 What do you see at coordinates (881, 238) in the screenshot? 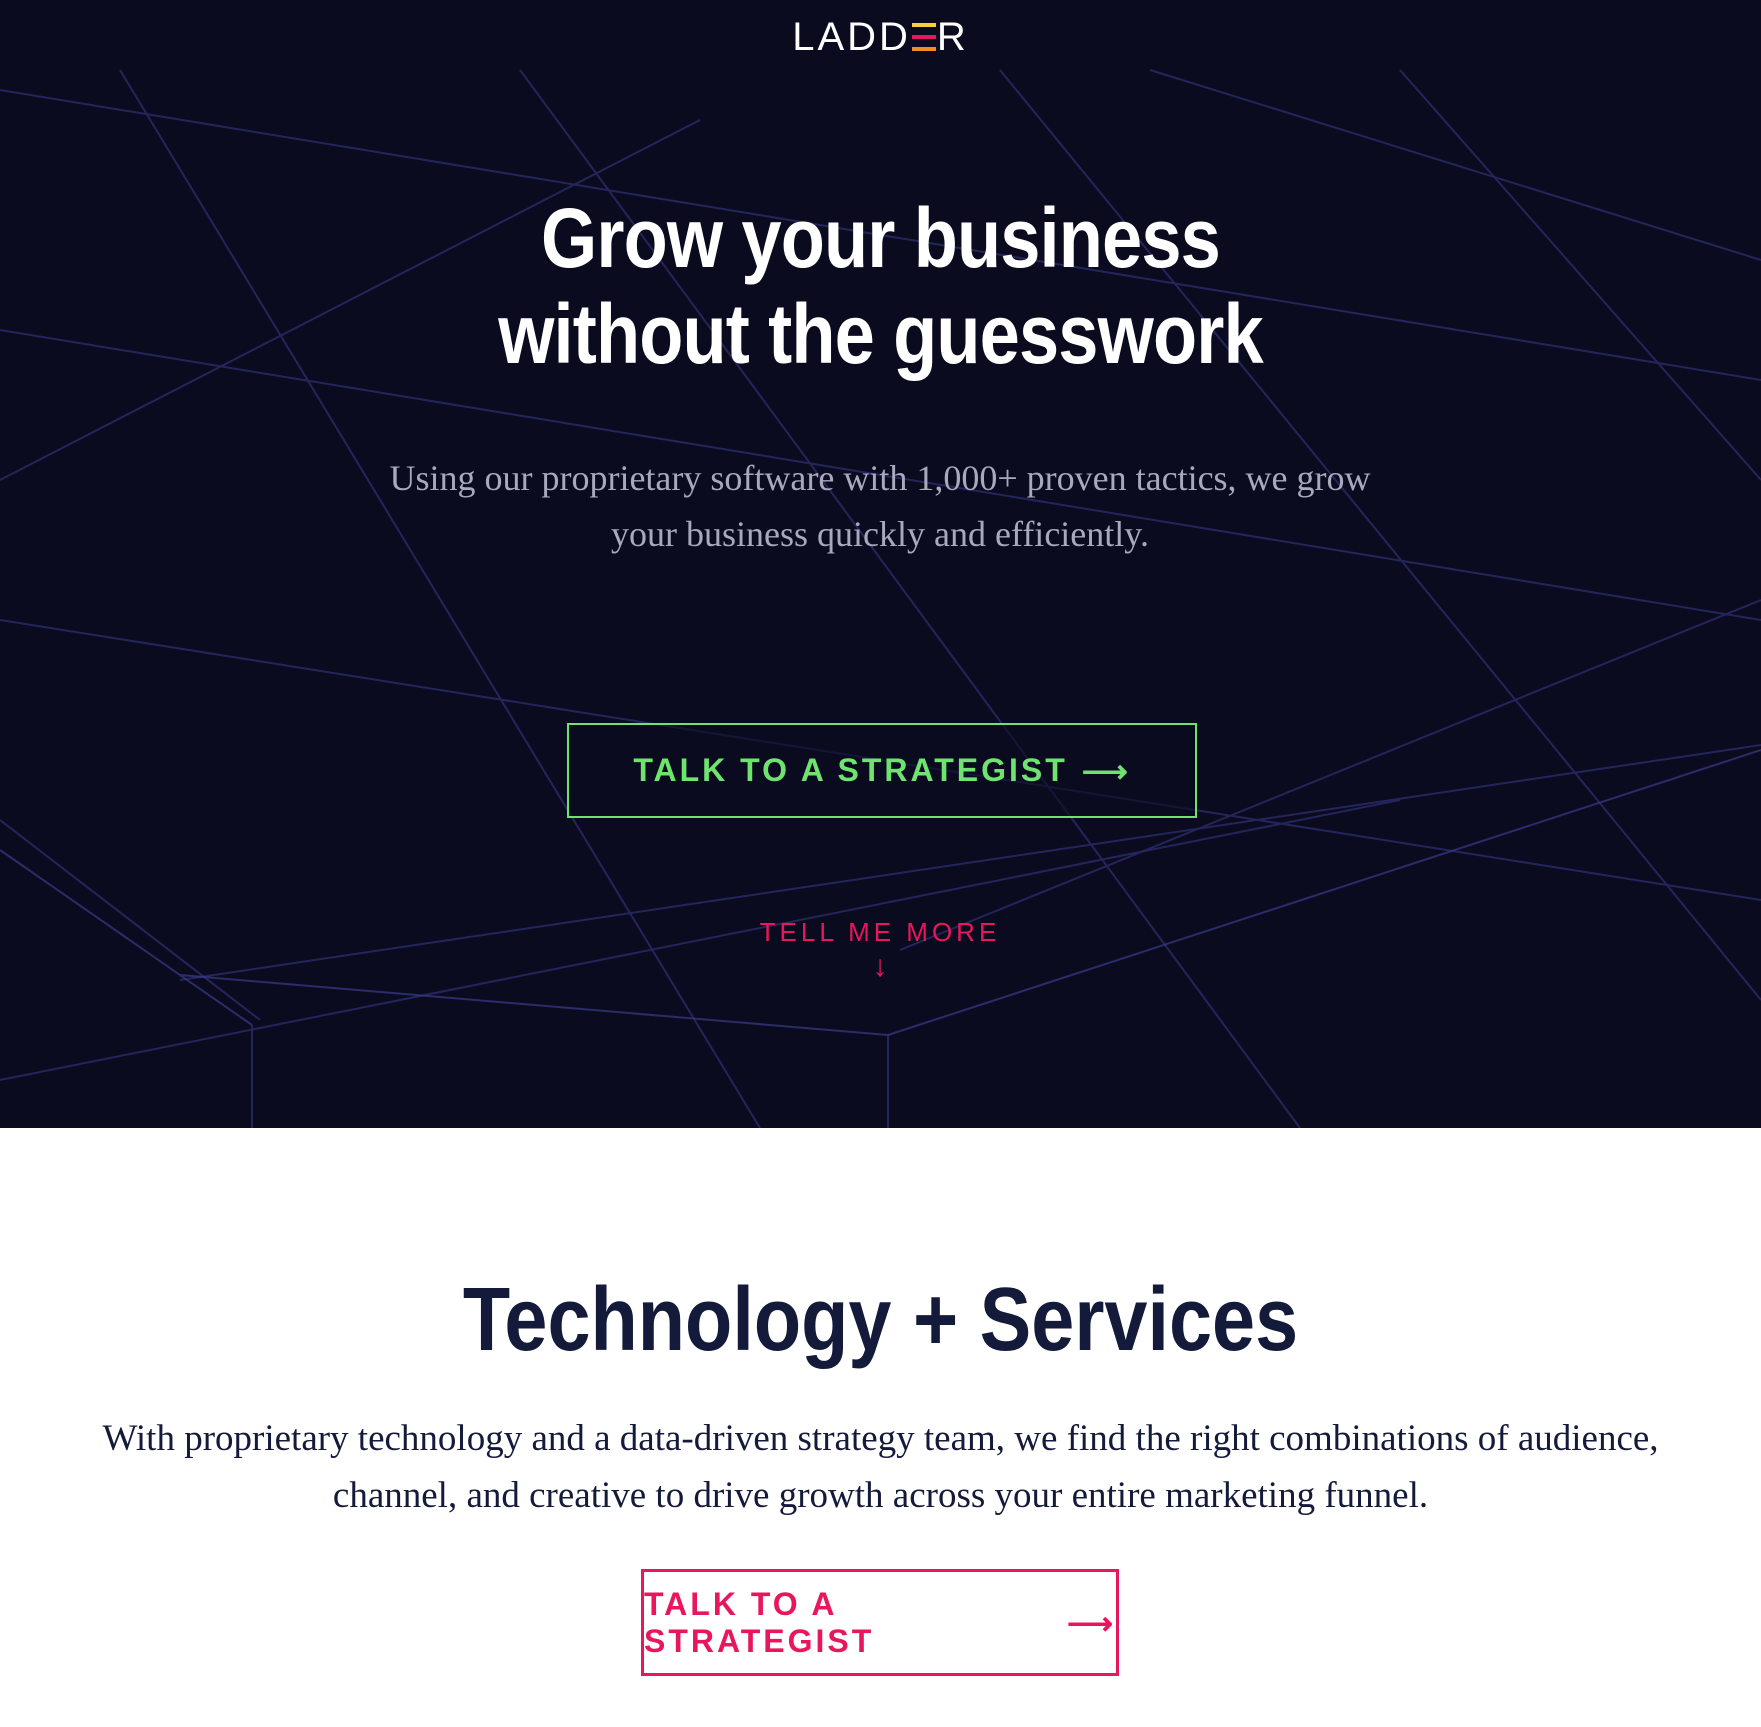
I see `hero-title-line1: Grow your business` at bounding box center [881, 238].